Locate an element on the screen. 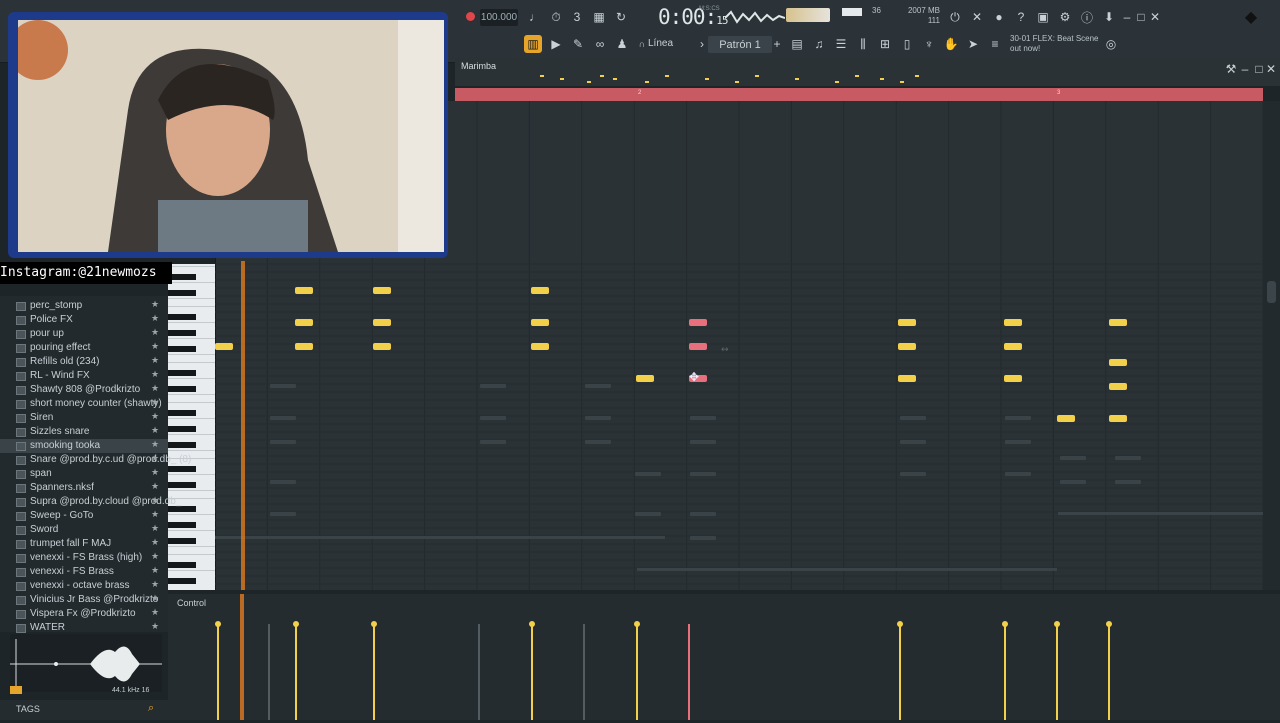 The width and height of the screenshot is (1280, 723). browser-item: WATER ★ is located at coordinates (84, 628).